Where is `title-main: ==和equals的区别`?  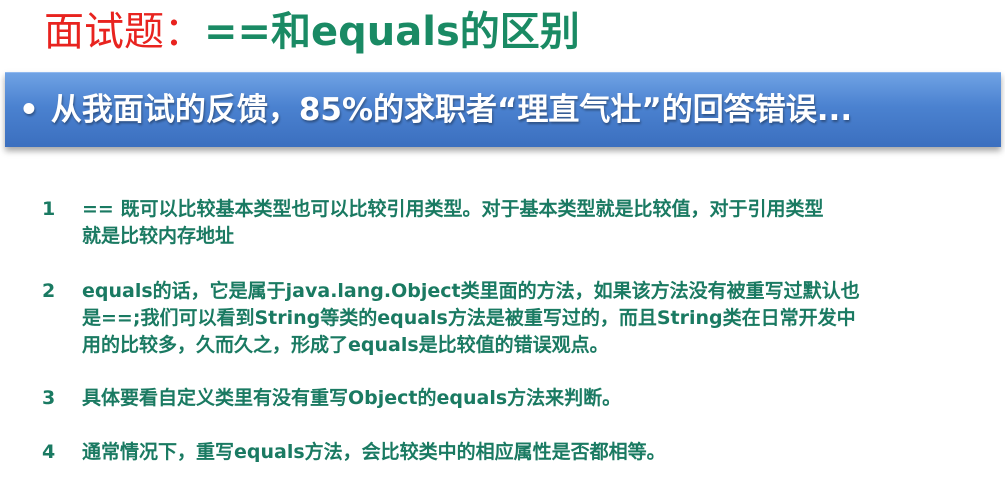 title-main: ==和equals的区别 is located at coordinates (392, 32).